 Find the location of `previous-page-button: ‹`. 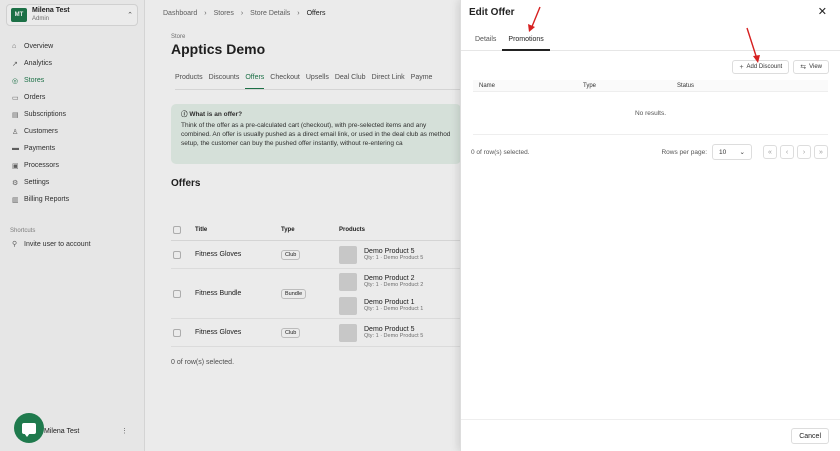

previous-page-button: ‹ is located at coordinates (787, 152).